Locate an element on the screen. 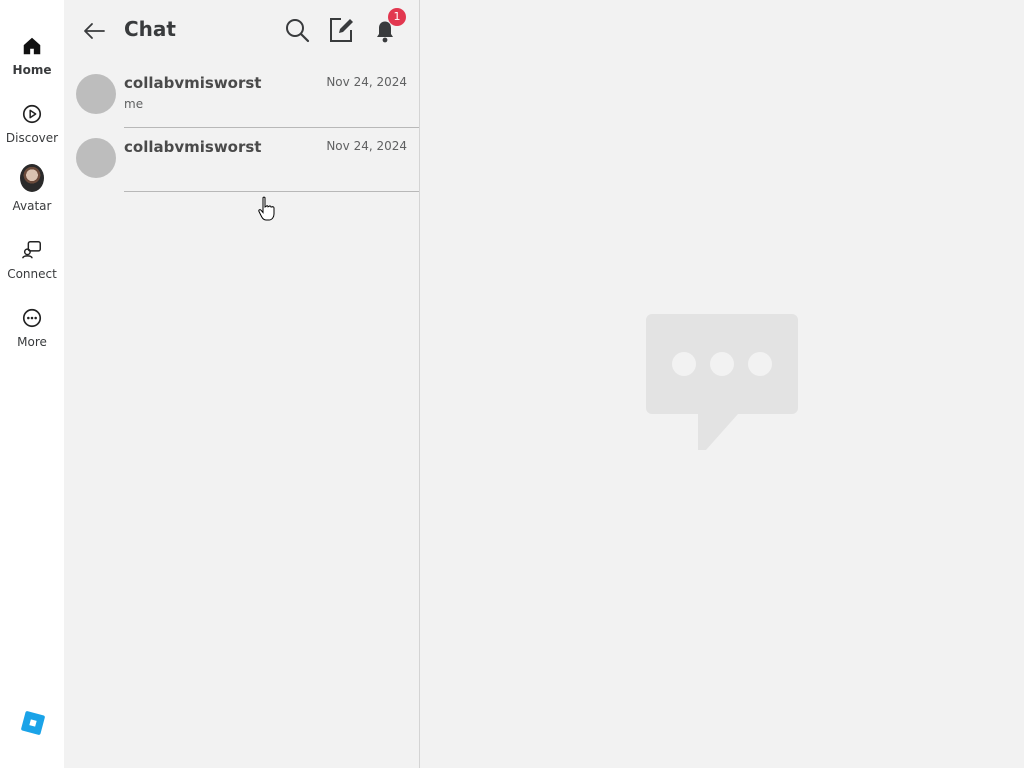  compose-button is located at coordinates (341, 30).